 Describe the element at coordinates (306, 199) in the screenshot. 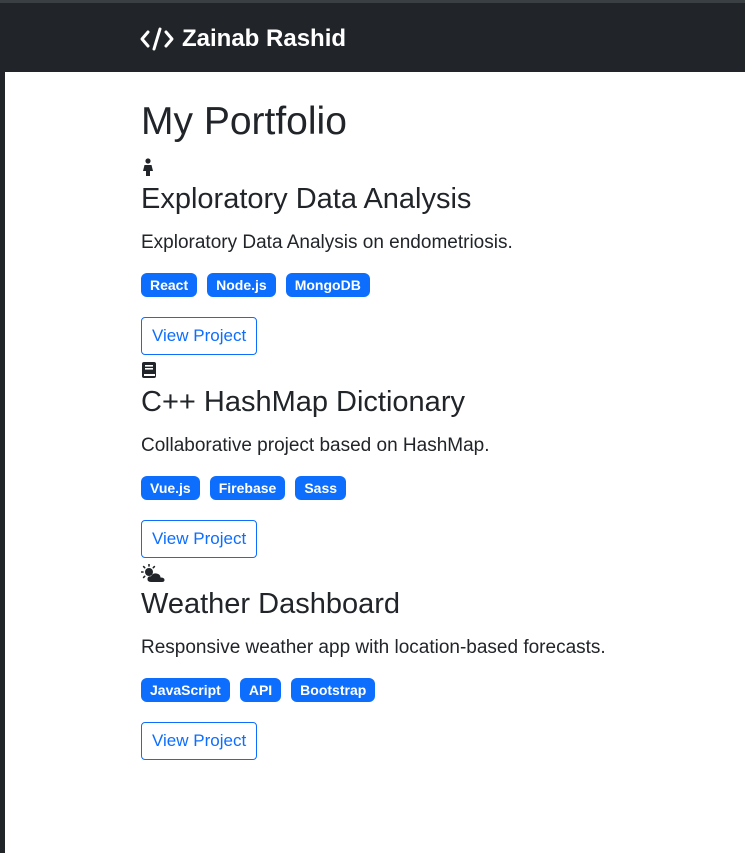

I see `project-title: Exploratory Data Analysis` at that location.